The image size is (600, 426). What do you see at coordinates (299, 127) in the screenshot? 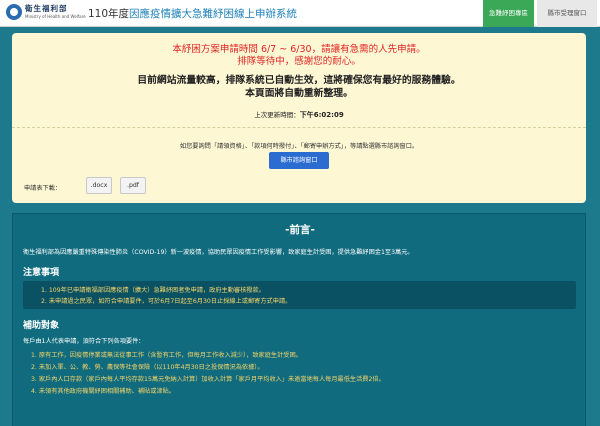
I see `notice-divider` at bounding box center [299, 127].